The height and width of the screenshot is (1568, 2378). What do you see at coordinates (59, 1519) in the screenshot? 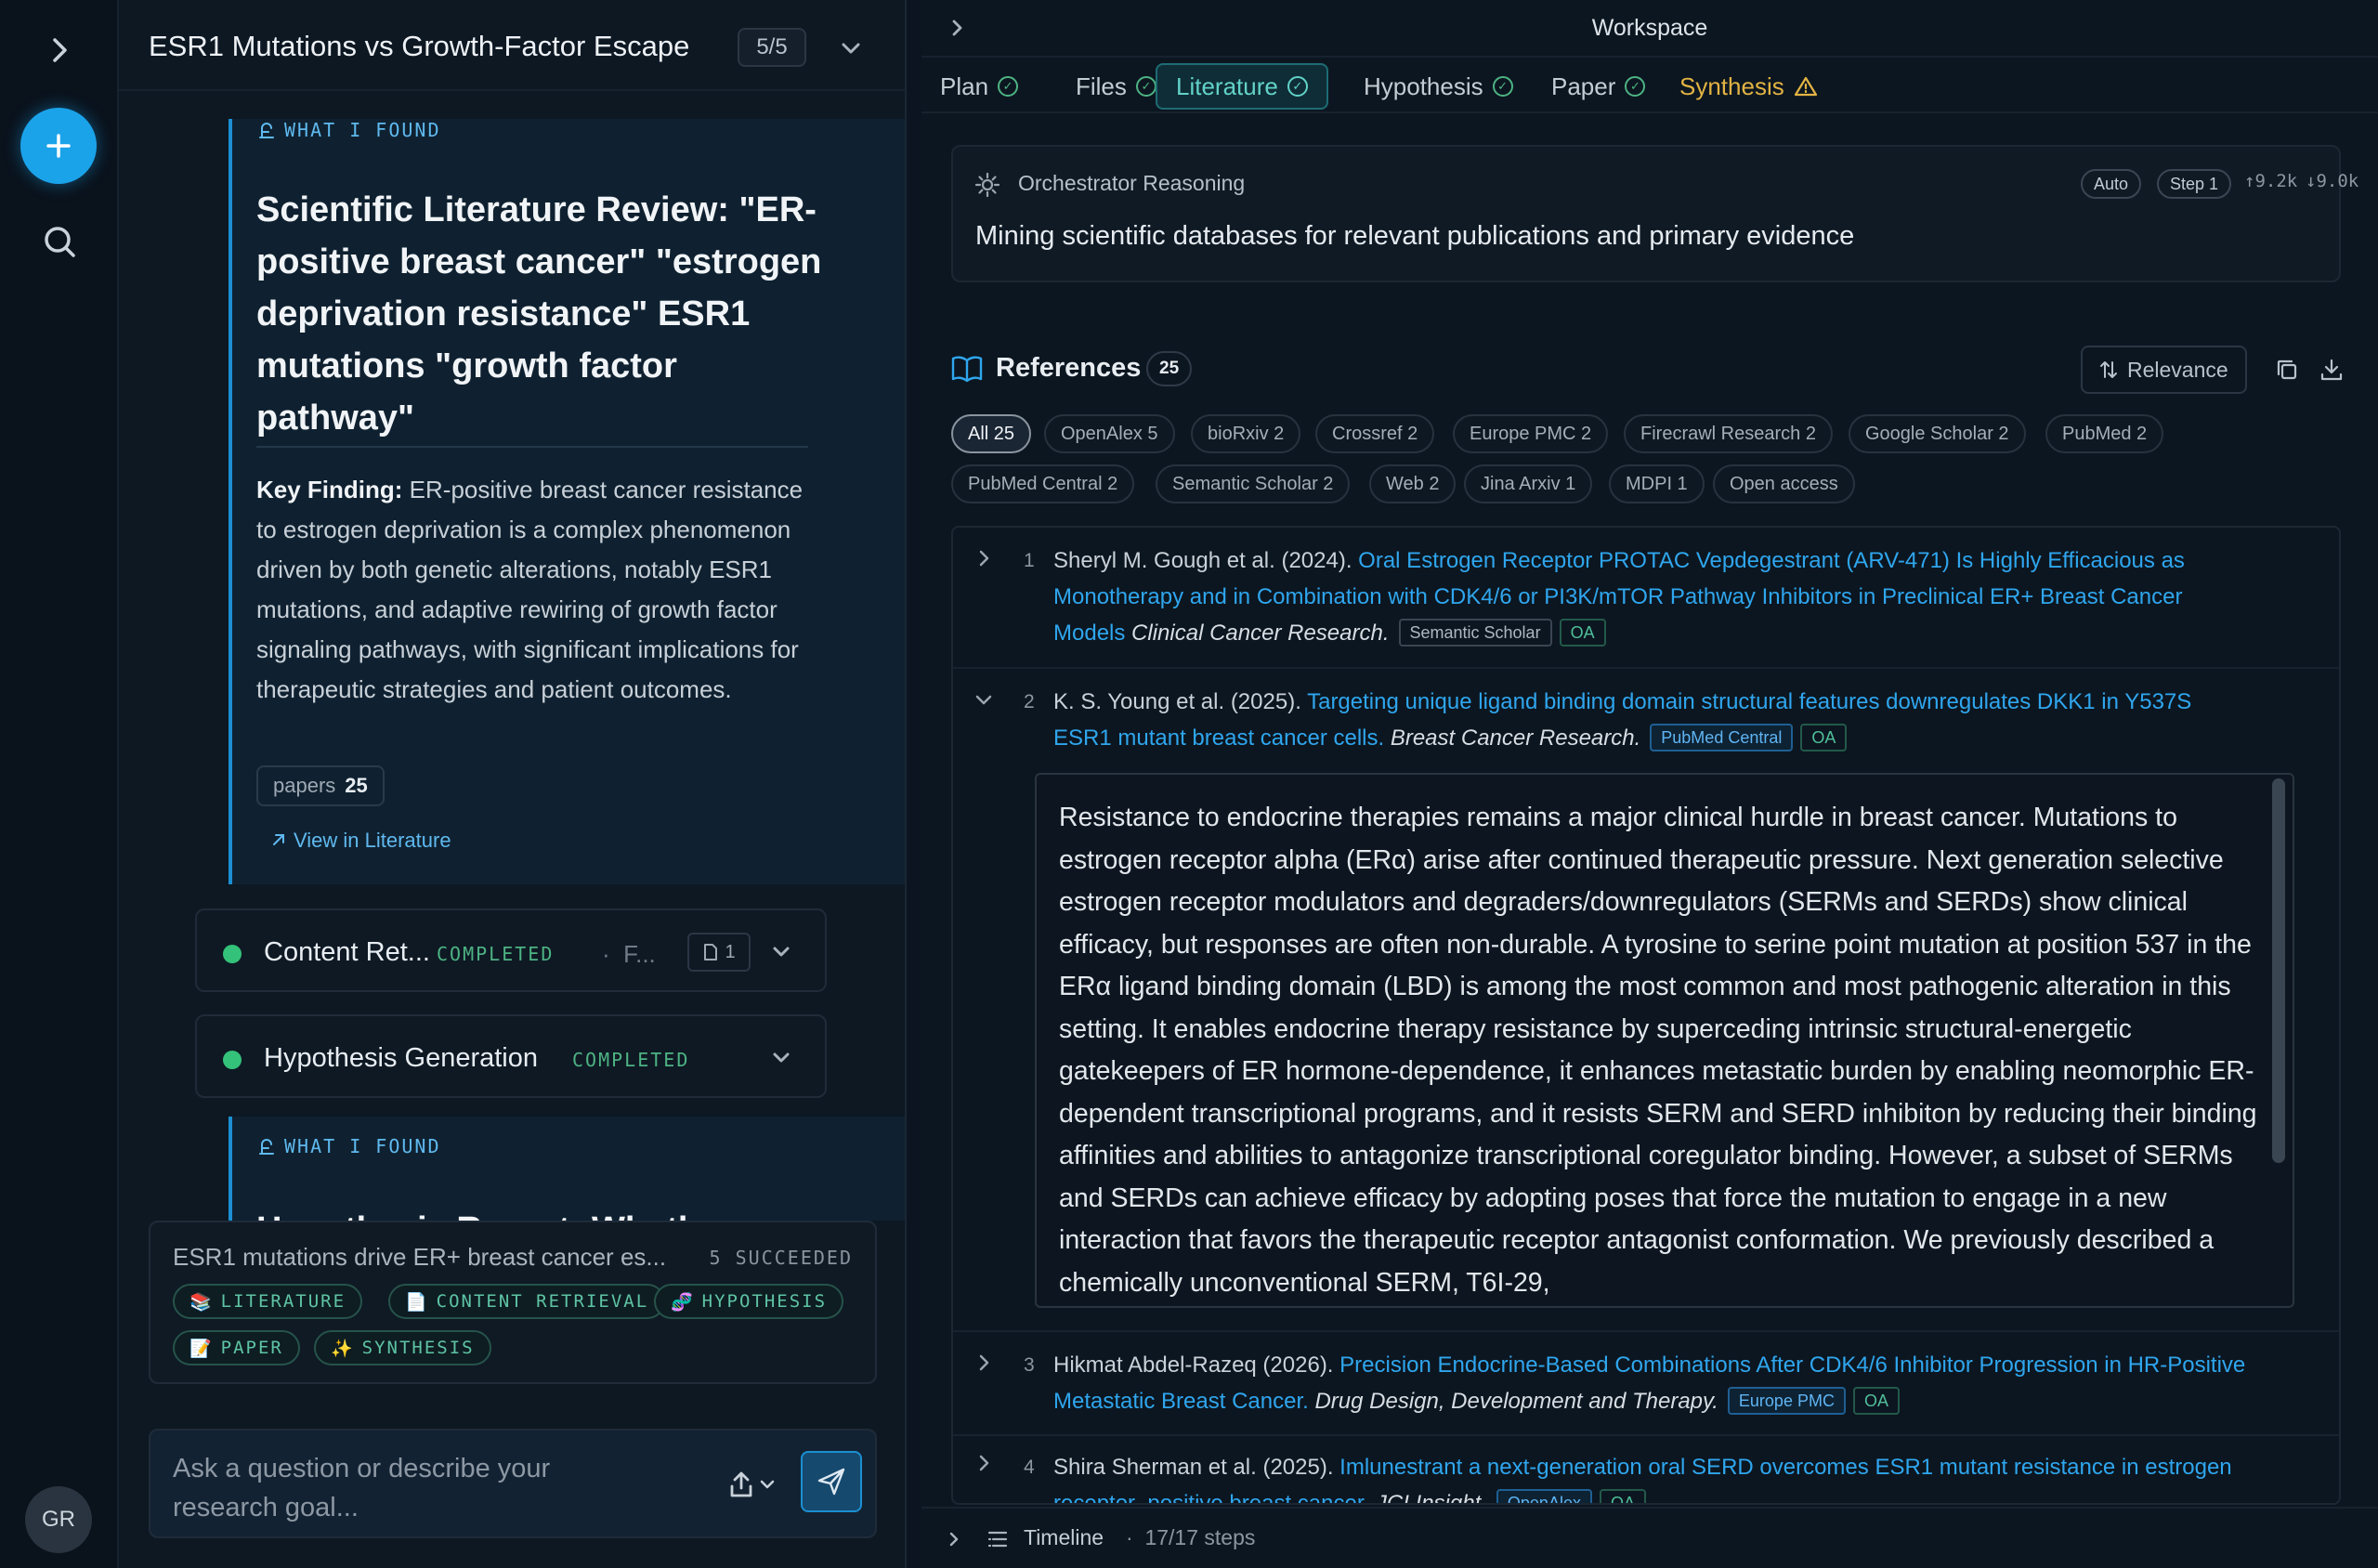
I see `avatar: GR` at bounding box center [59, 1519].